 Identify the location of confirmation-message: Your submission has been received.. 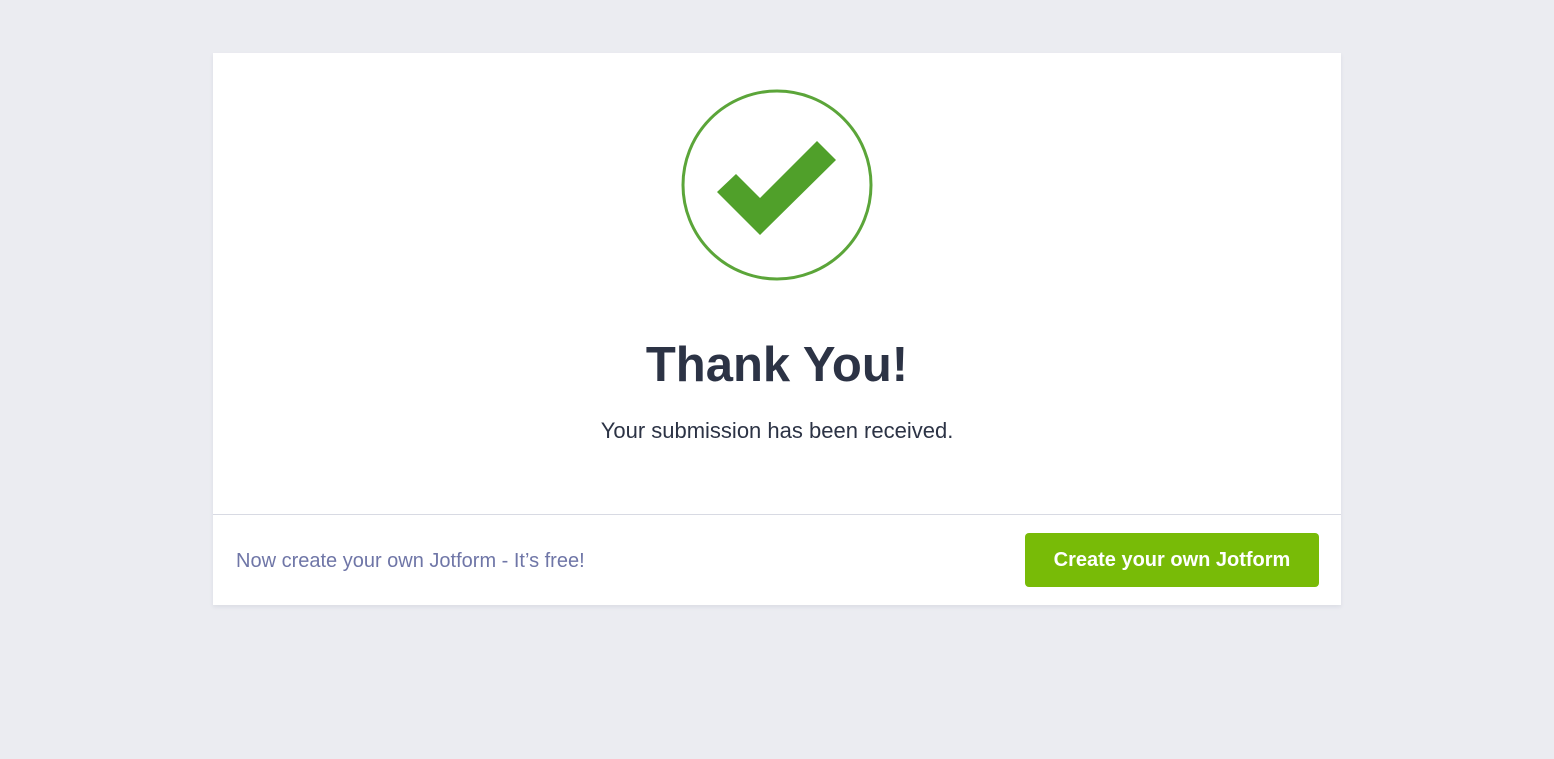
(777, 430).